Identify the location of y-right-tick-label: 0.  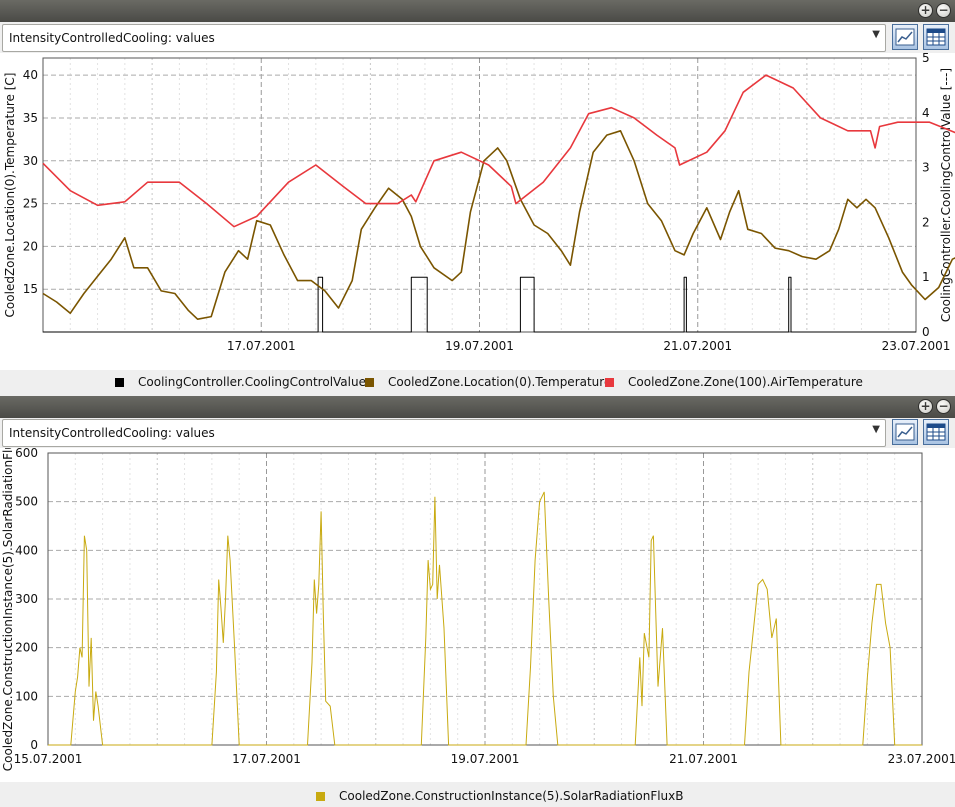
(926, 332).